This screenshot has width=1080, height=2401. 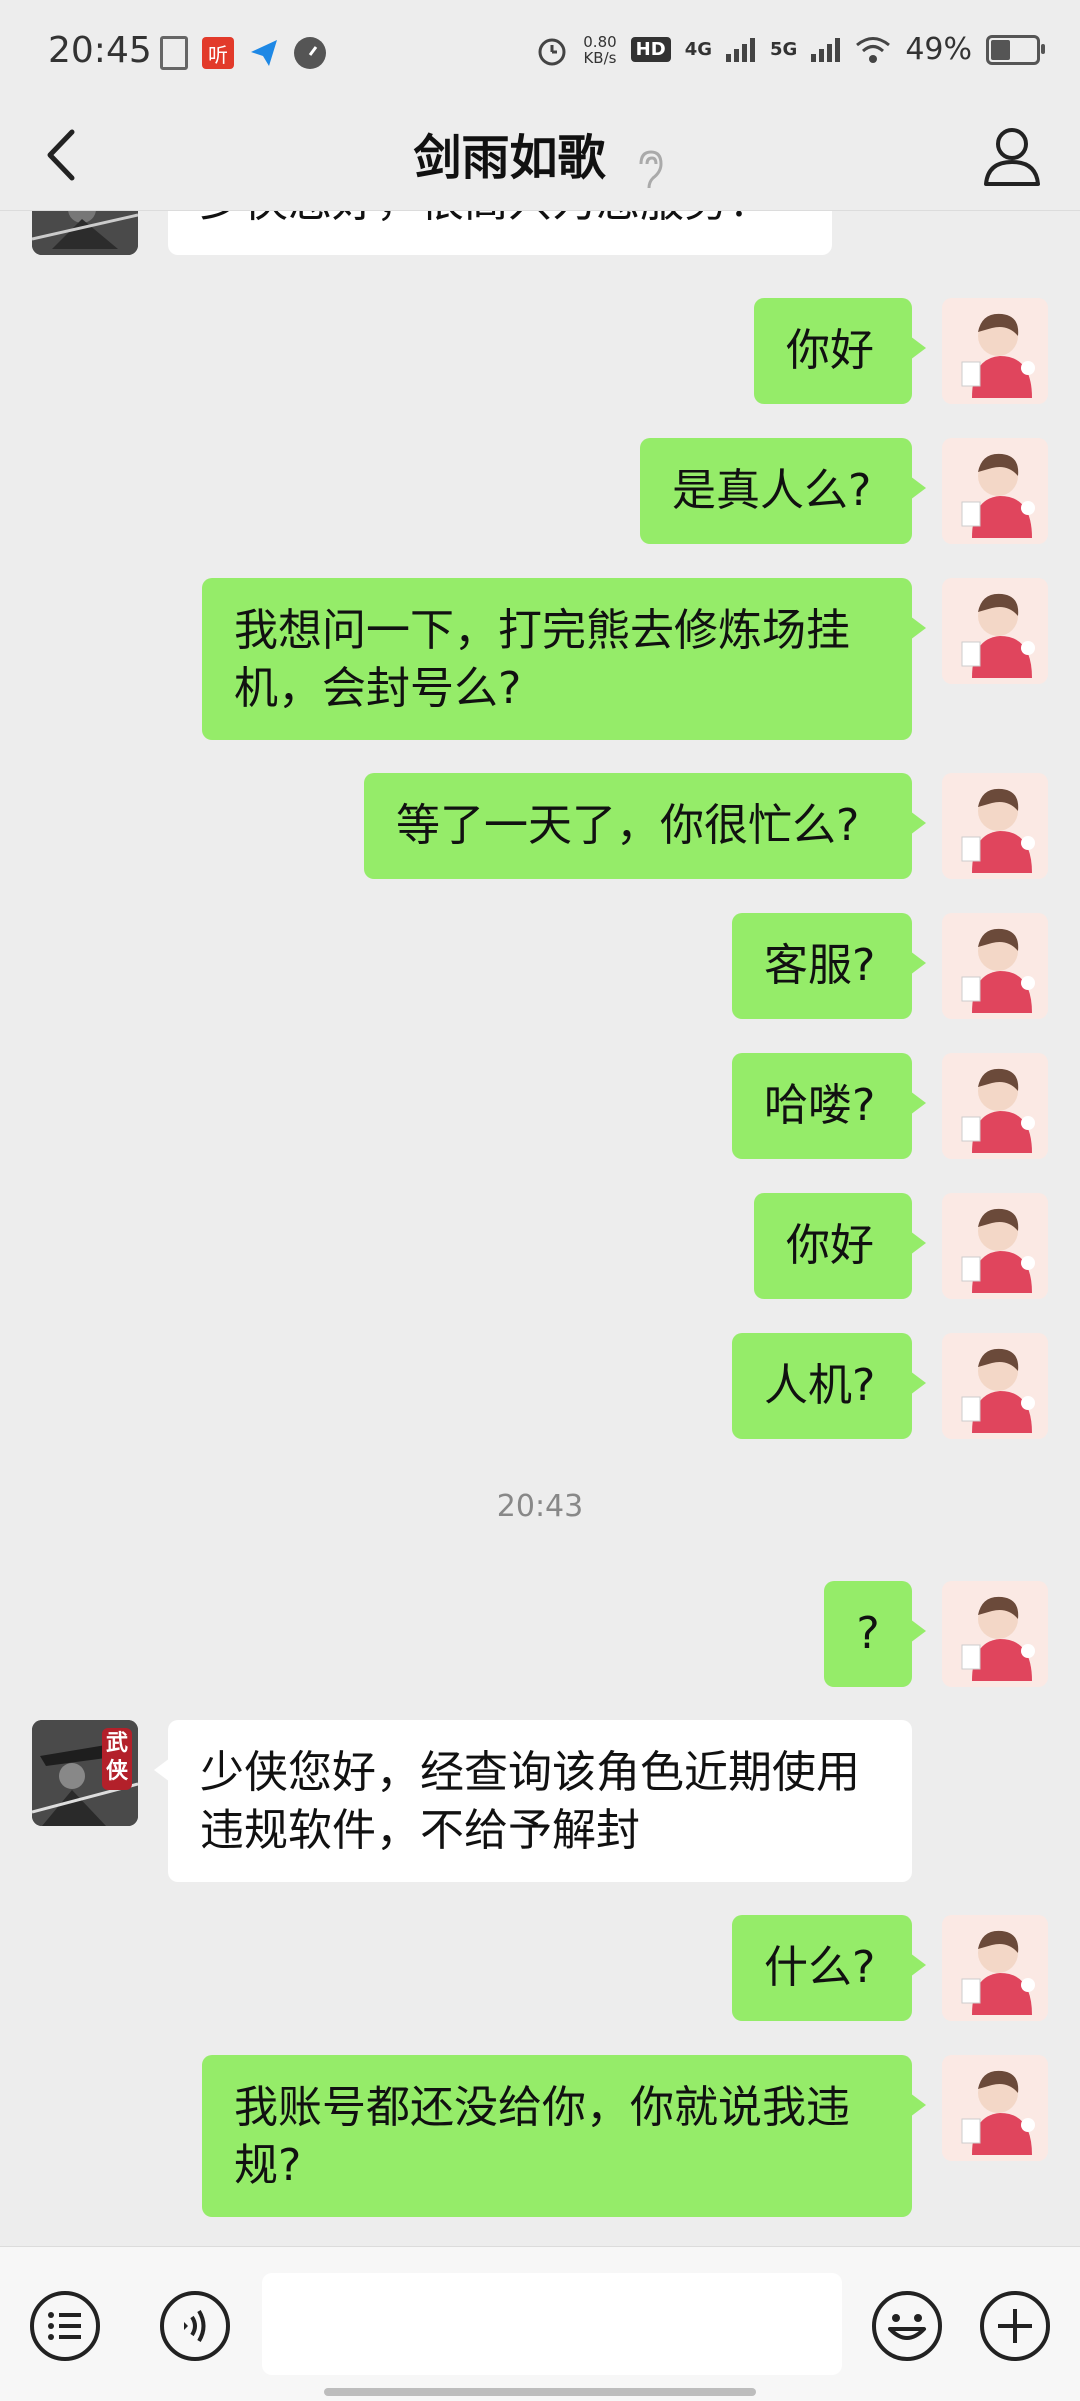 I want to click on message-bubble: 什么?, so click(x=829, y=1968).